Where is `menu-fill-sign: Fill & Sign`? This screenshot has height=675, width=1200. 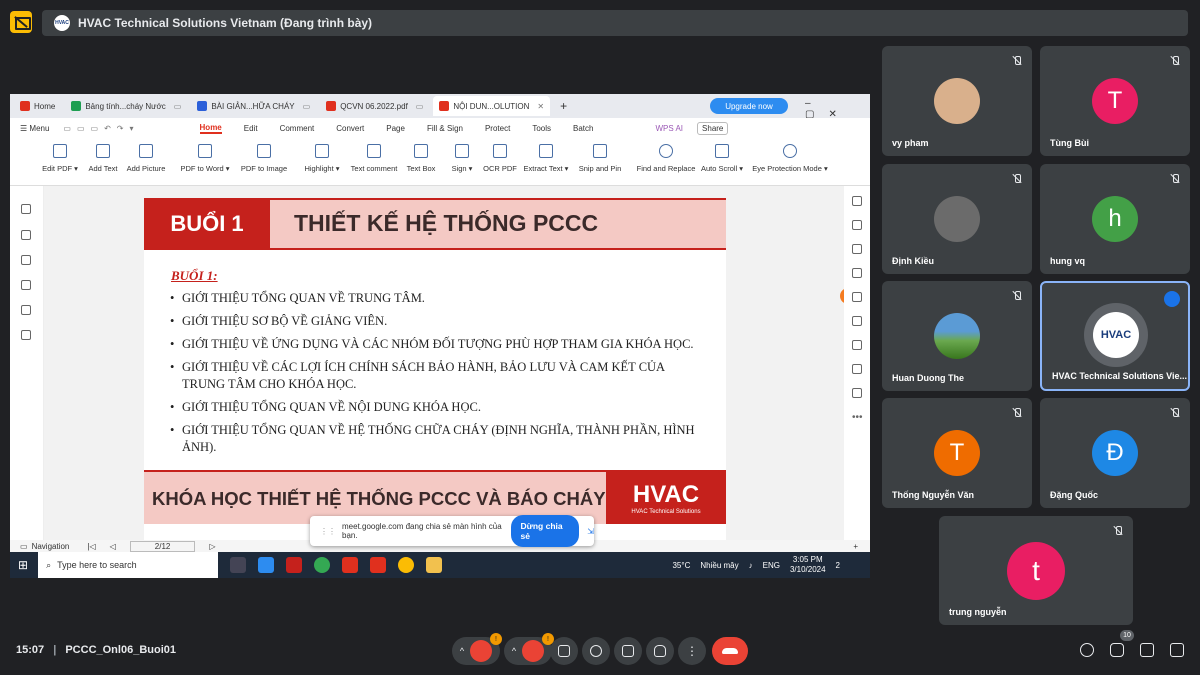 menu-fill-sign: Fill & Sign is located at coordinates (445, 128).